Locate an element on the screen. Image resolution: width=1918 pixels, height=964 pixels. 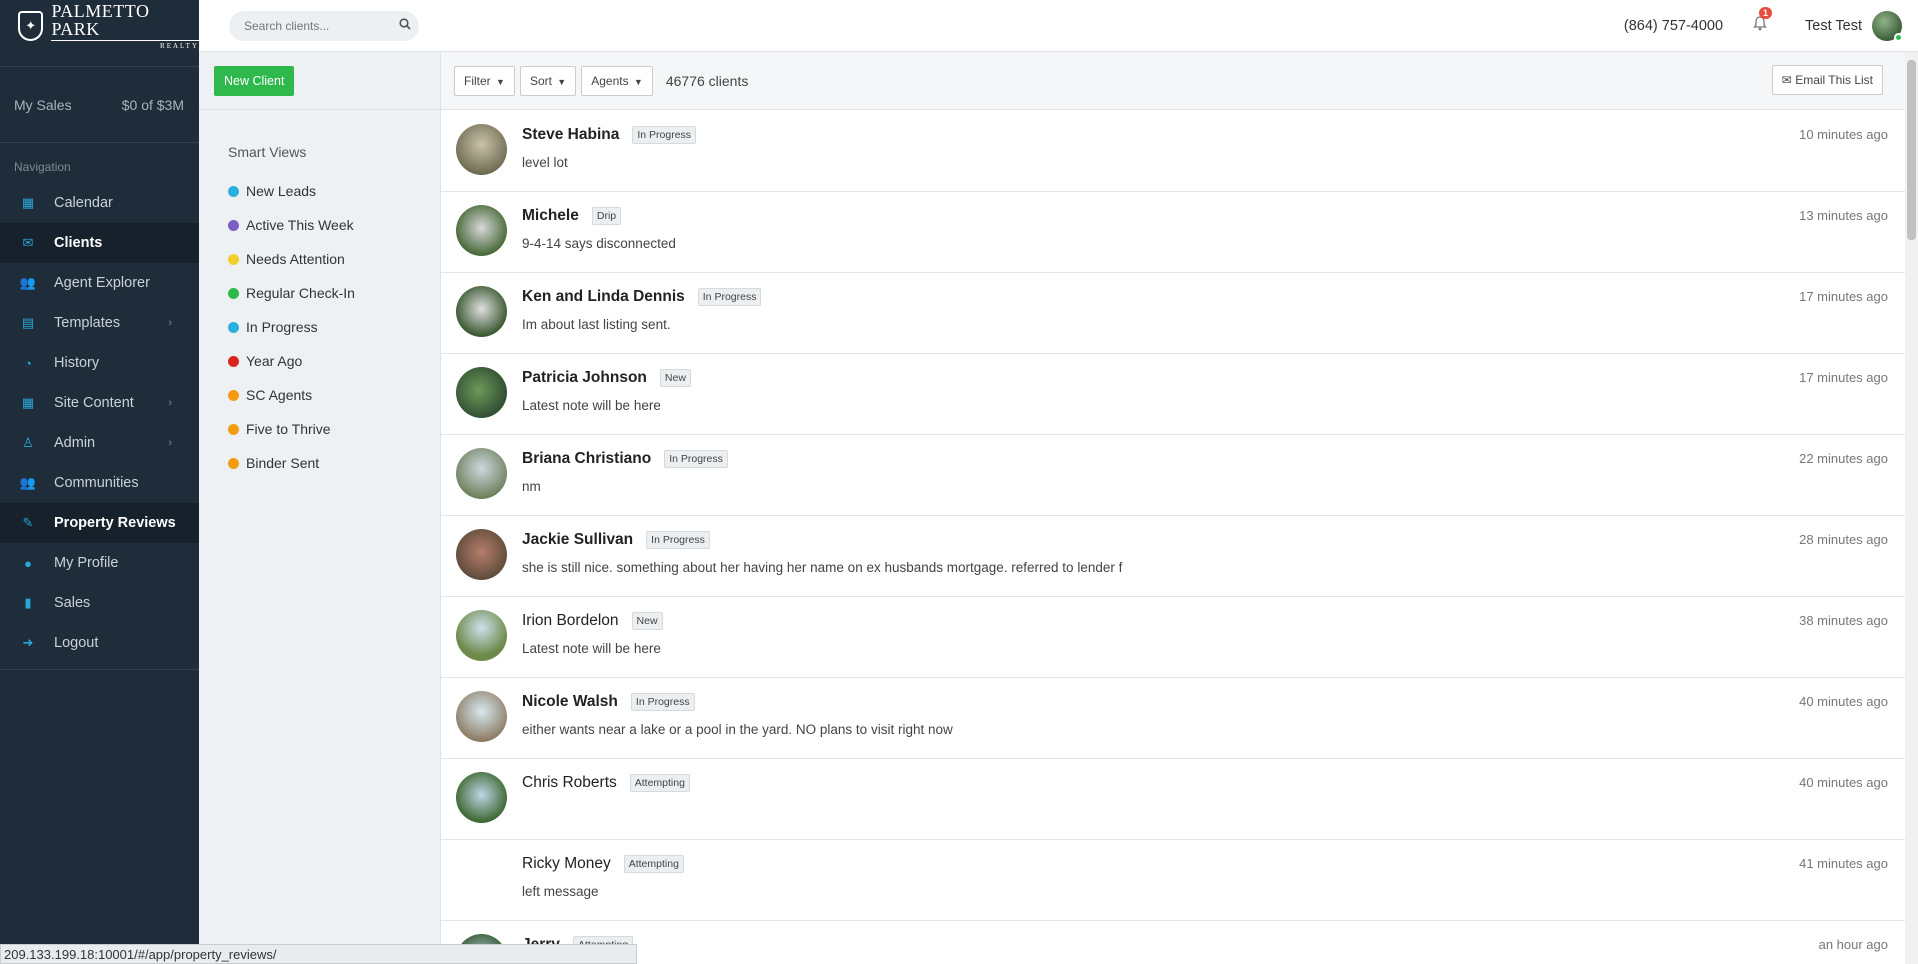
filter-dropdown: Filter ▼ is located at coordinates (484, 80).